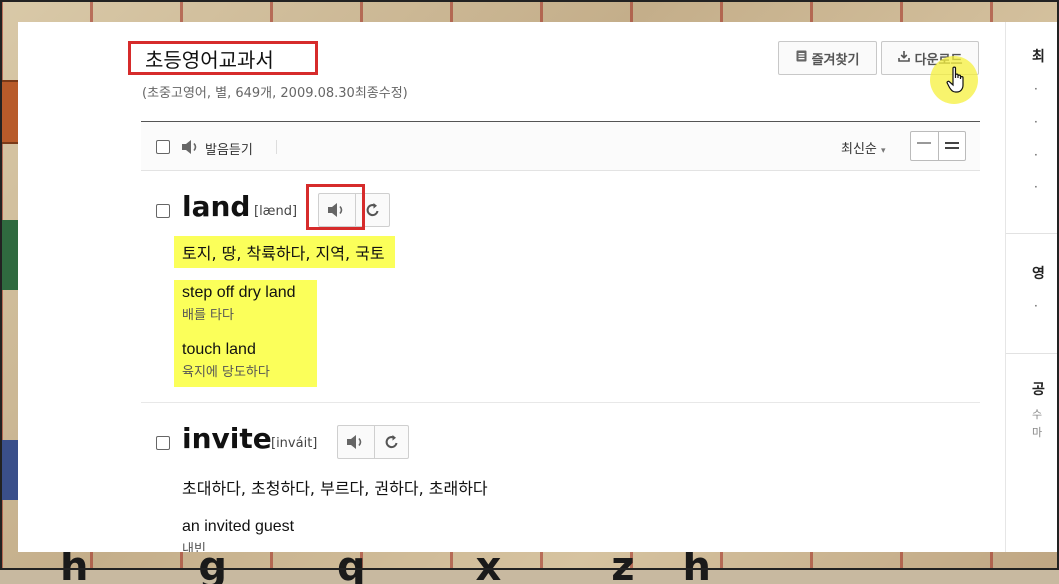 The image size is (1059, 584). Describe the element at coordinates (219, 349) in the screenshot. I see `example-sentence: touch land` at that location.